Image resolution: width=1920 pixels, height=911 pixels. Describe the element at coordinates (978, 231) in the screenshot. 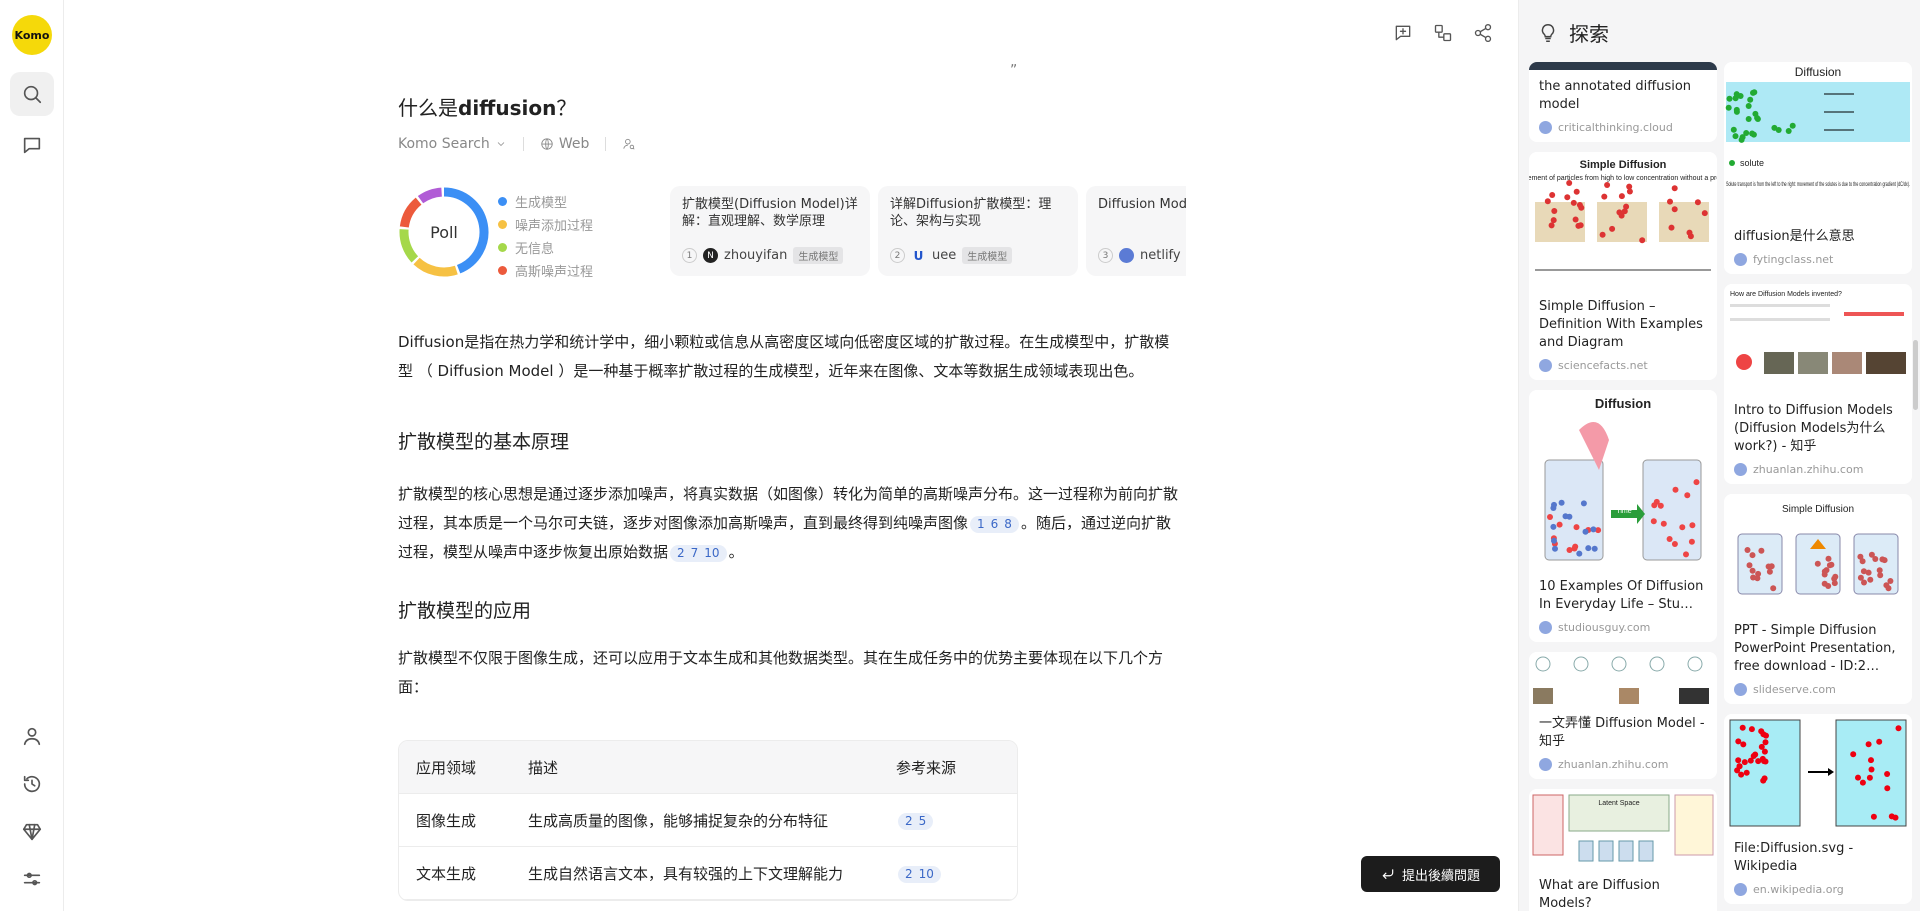

I see `source-card: 详解Diffusion扩散模型：理论、架构与实现 2 Uuee 生成模型` at that location.